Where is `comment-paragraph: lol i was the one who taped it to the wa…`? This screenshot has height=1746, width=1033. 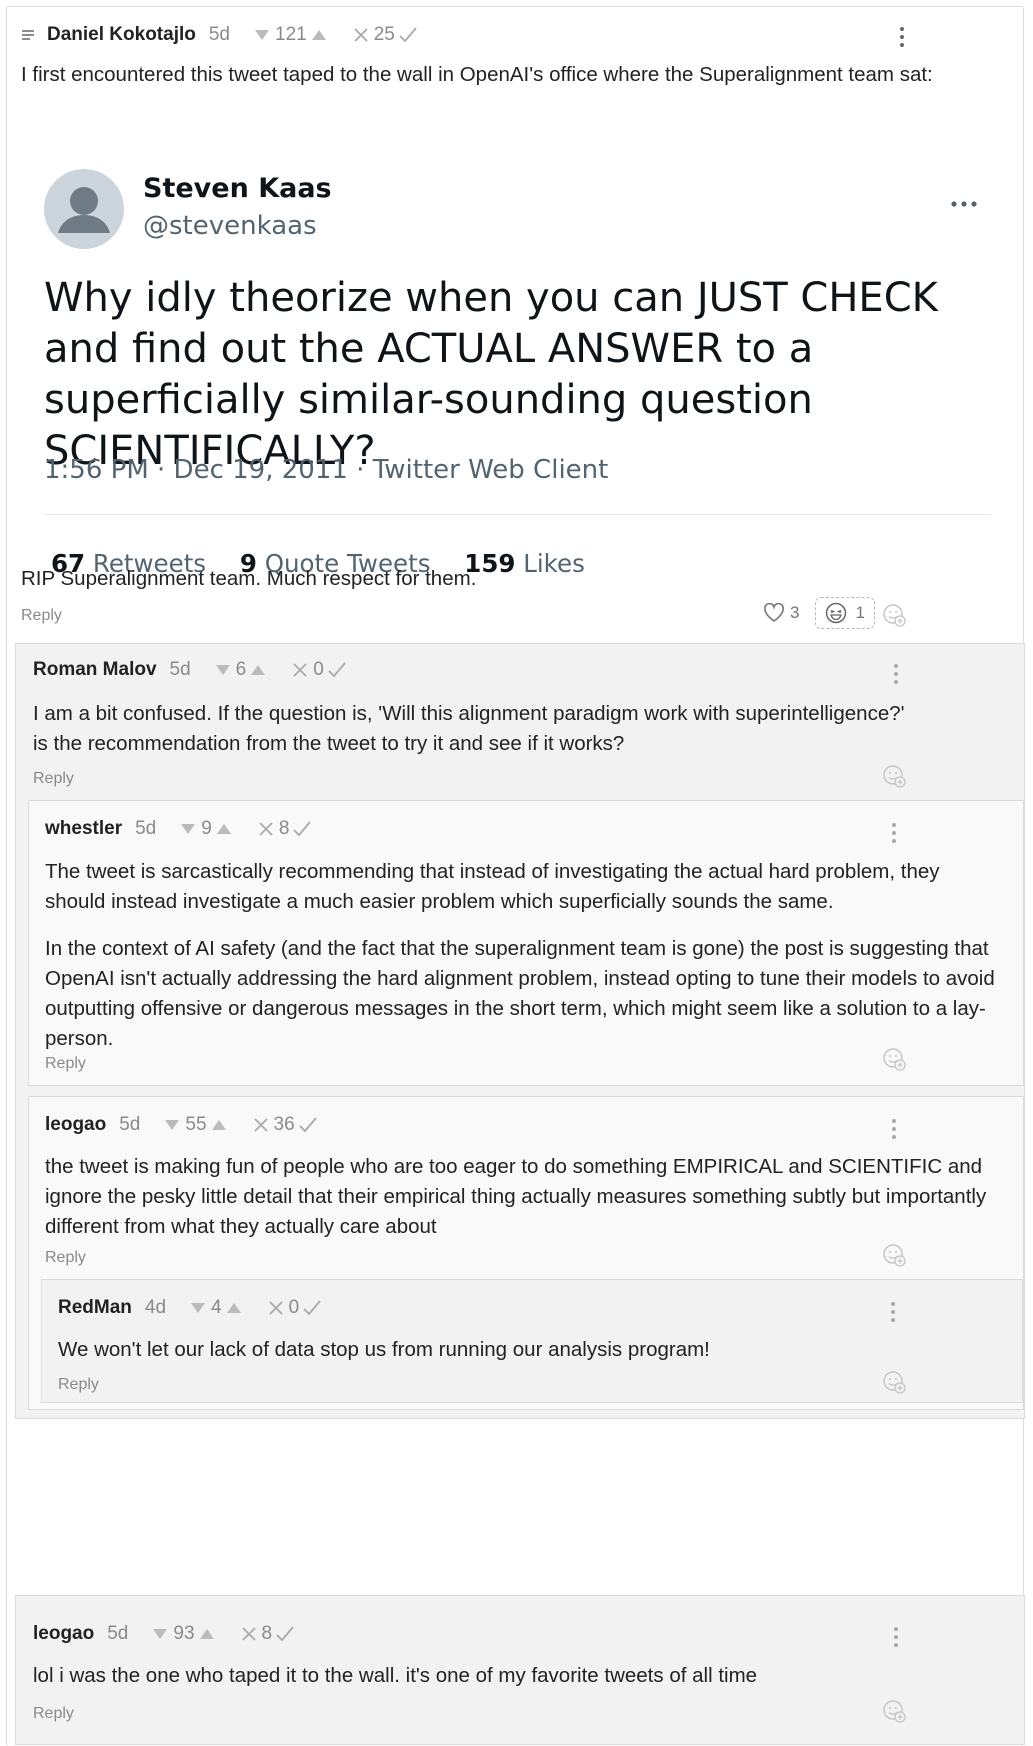
comment-paragraph: lol i was the one who taped it to the wa… is located at coordinates (395, 1675).